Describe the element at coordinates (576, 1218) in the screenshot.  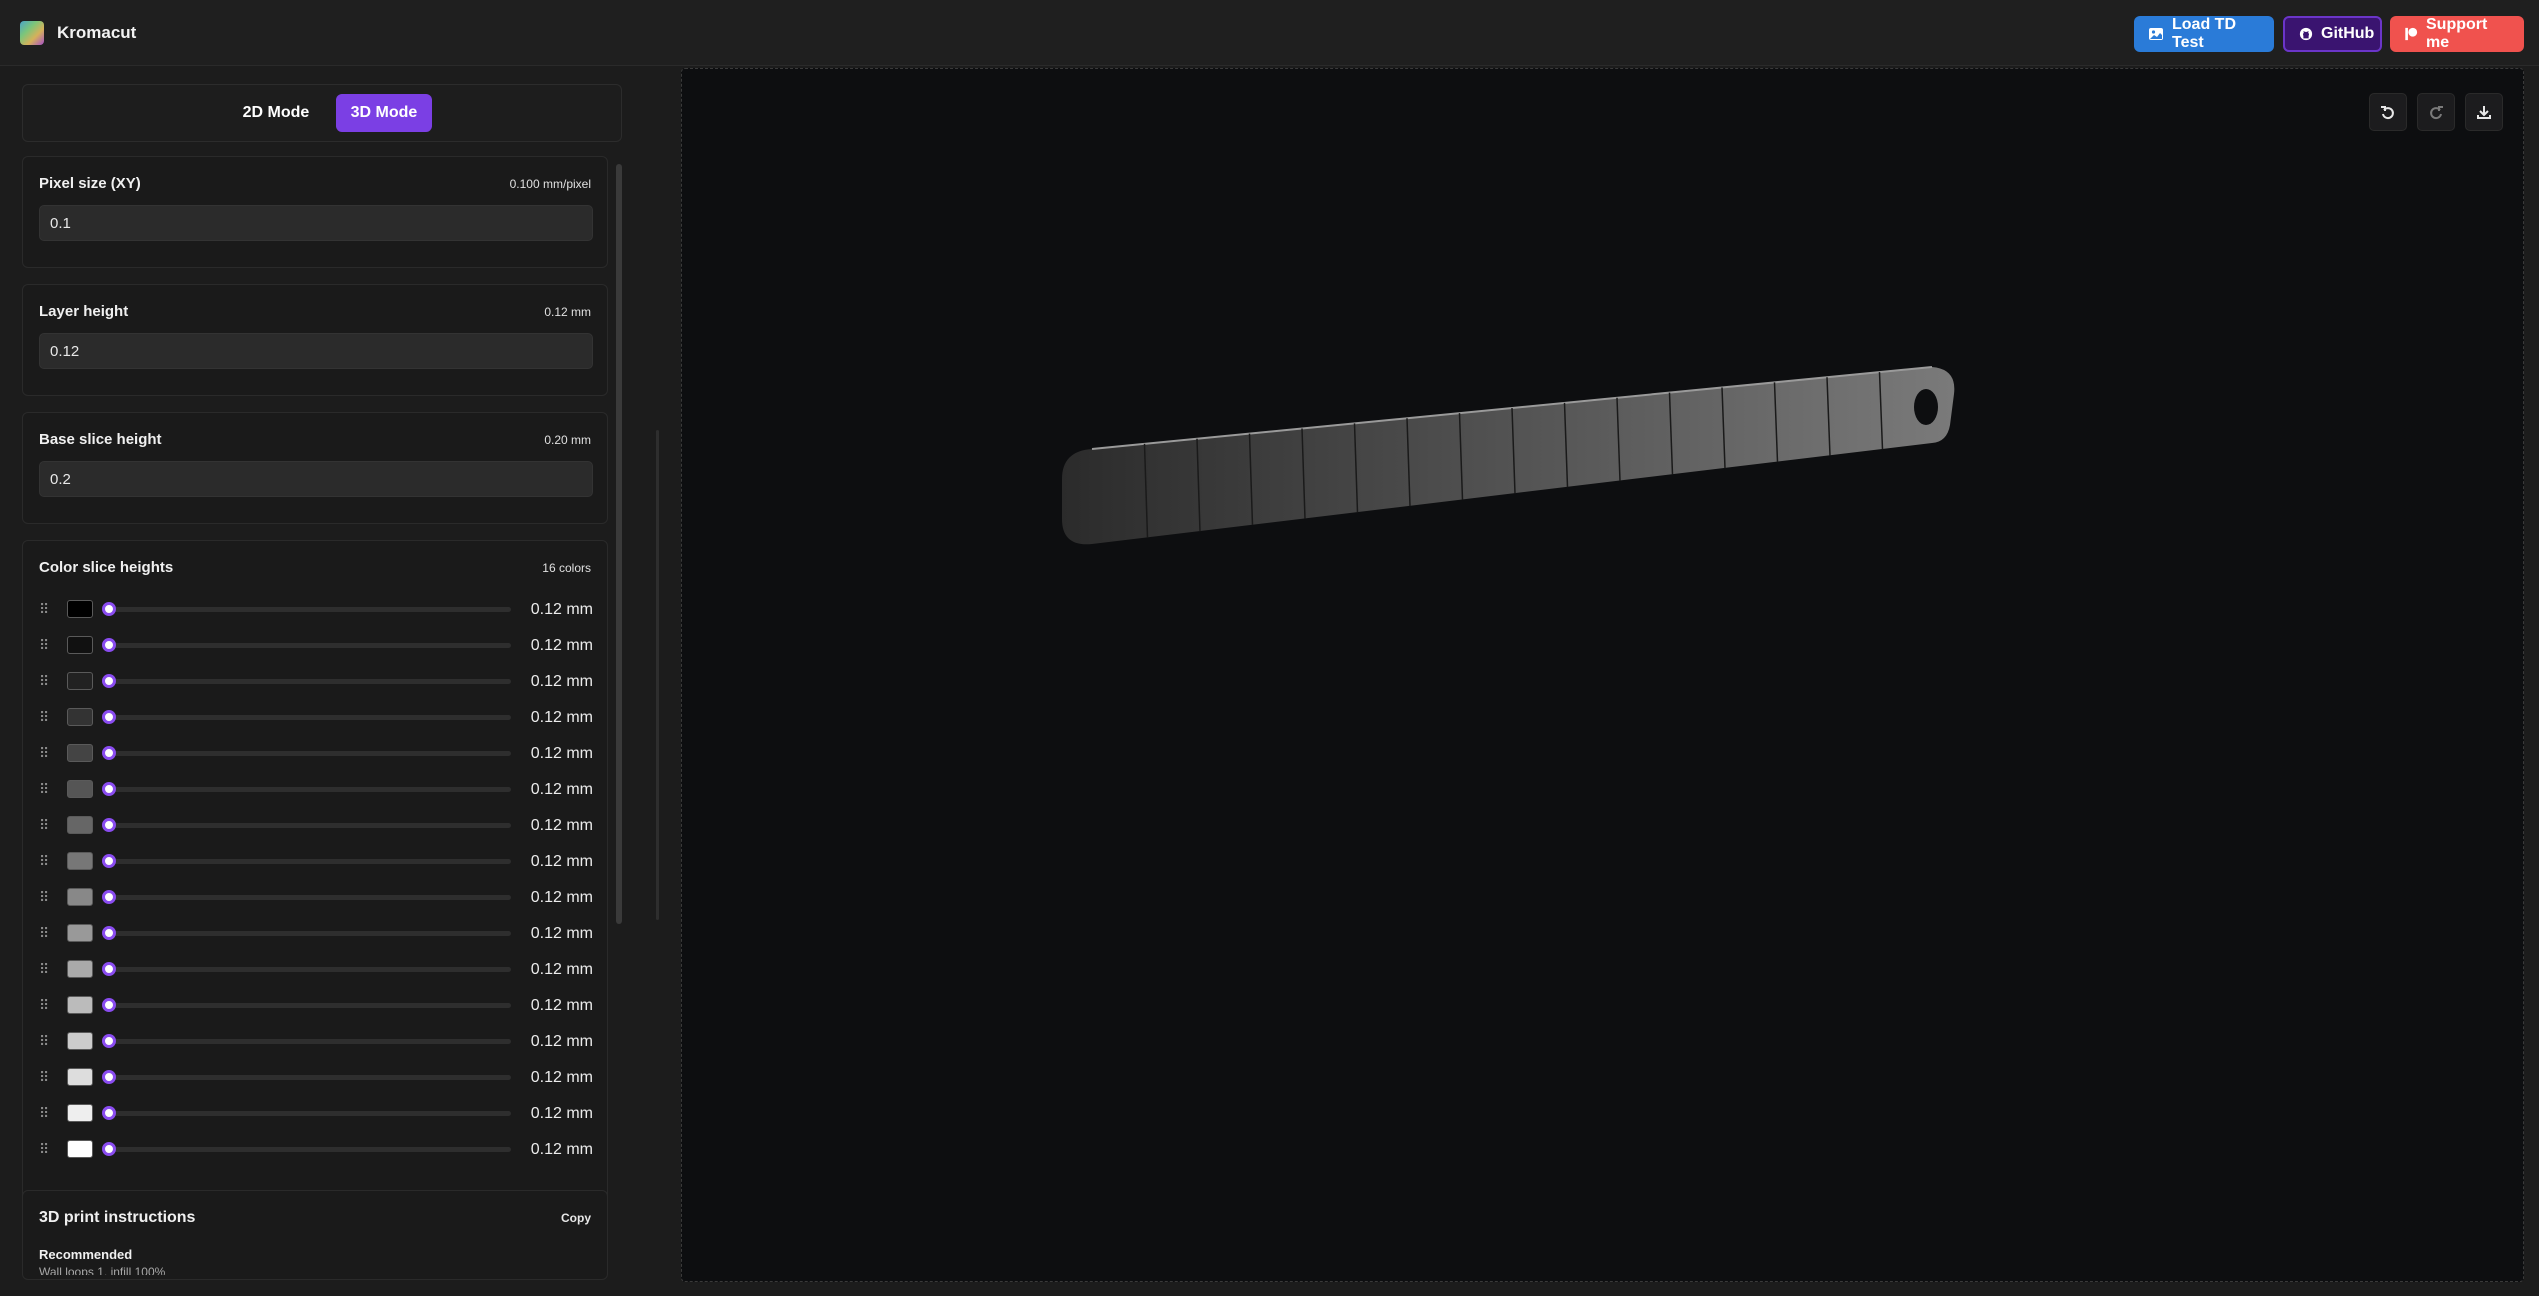
I see `copy-button: Copy` at that location.